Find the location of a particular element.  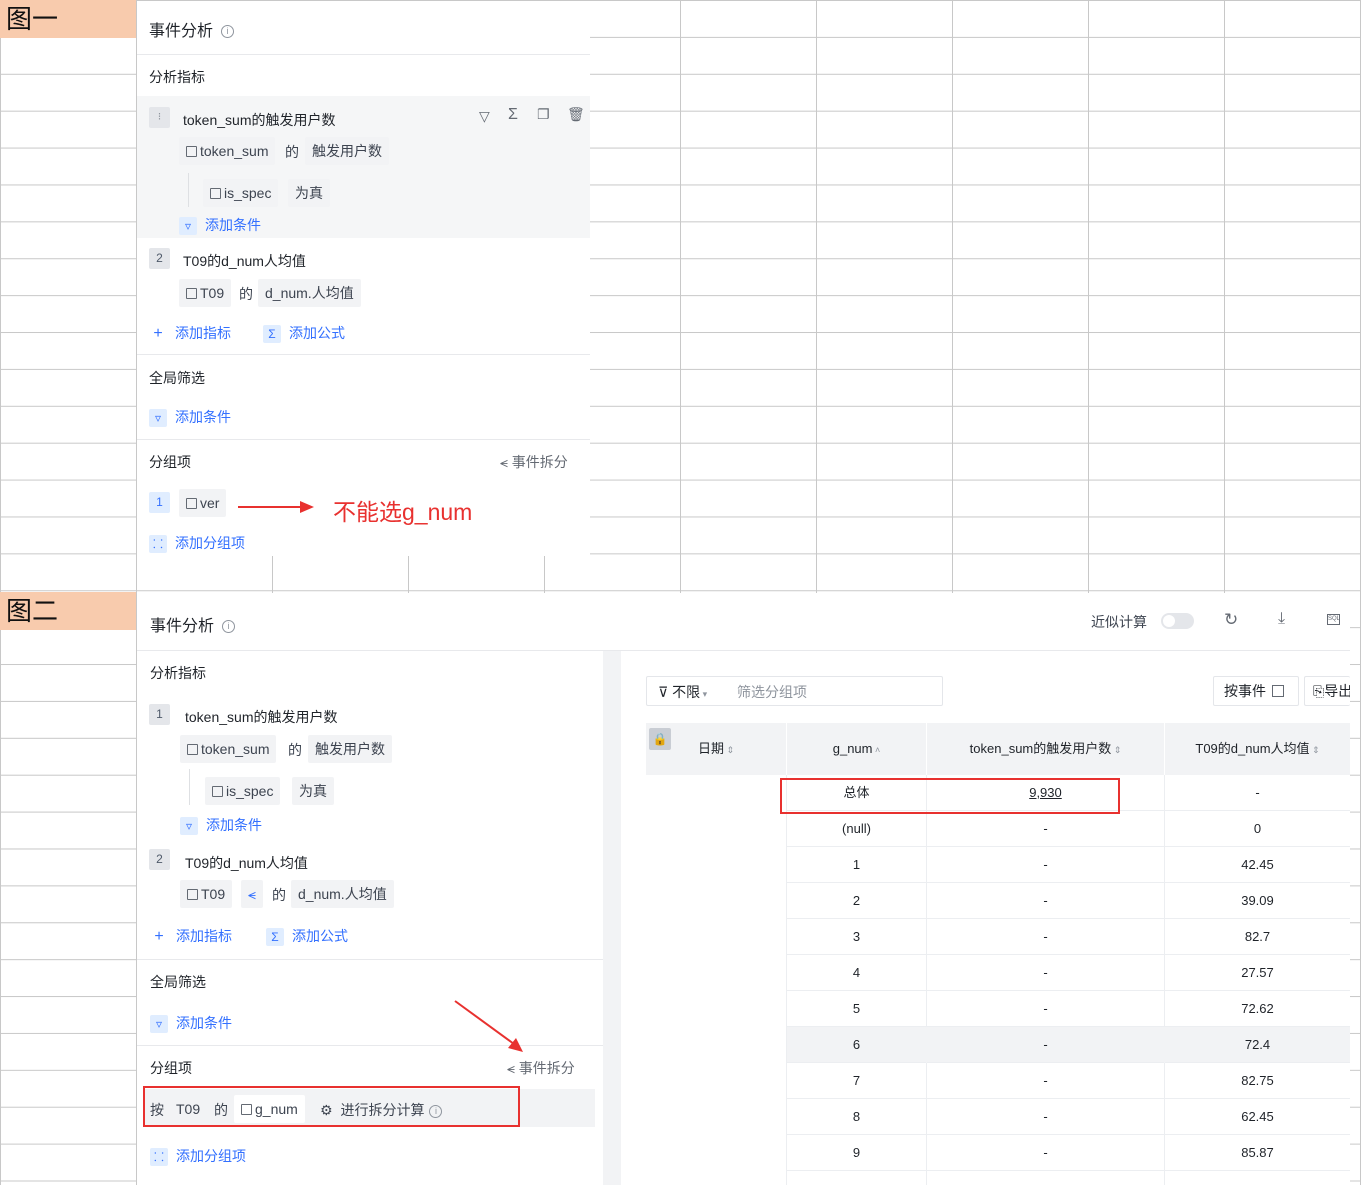

annotation-text: 不能选g_num is located at coordinates (403, 512).